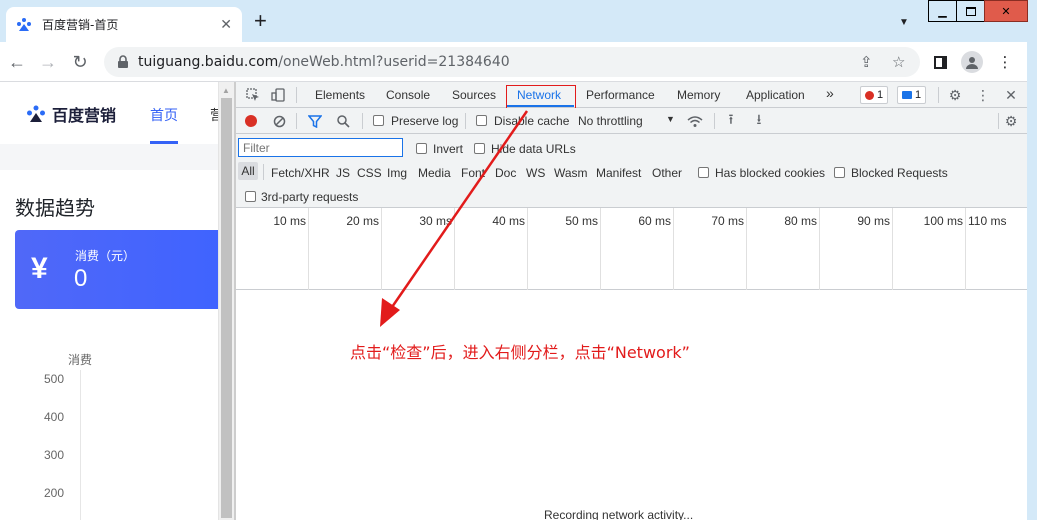  What do you see at coordinates (918, 95) in the screenshot?
I see `message-count: 1` at bounding box center [918, 95].